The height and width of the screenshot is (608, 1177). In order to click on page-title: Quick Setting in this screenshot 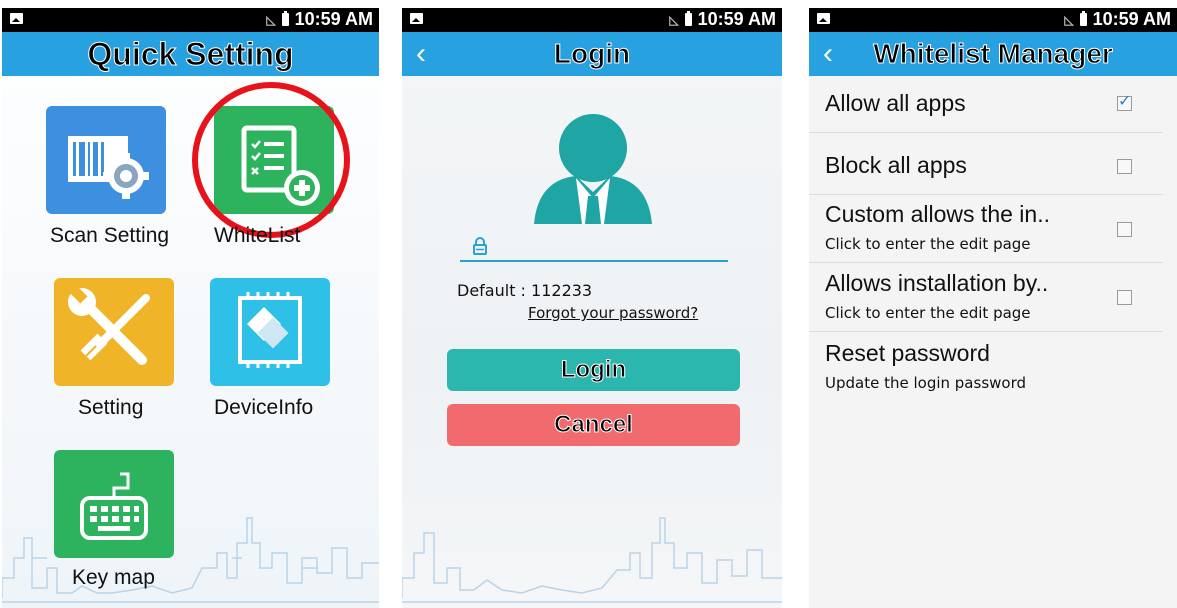, I will do `click(190, 54)`.